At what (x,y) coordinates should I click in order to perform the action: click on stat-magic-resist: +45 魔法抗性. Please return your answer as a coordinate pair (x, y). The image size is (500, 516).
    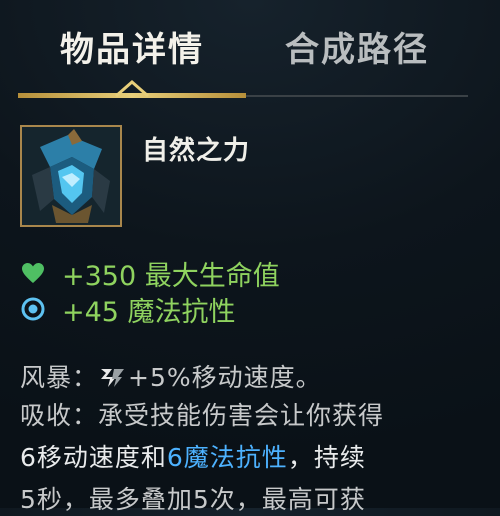
    Looking at the image, I should click on (128, 310).